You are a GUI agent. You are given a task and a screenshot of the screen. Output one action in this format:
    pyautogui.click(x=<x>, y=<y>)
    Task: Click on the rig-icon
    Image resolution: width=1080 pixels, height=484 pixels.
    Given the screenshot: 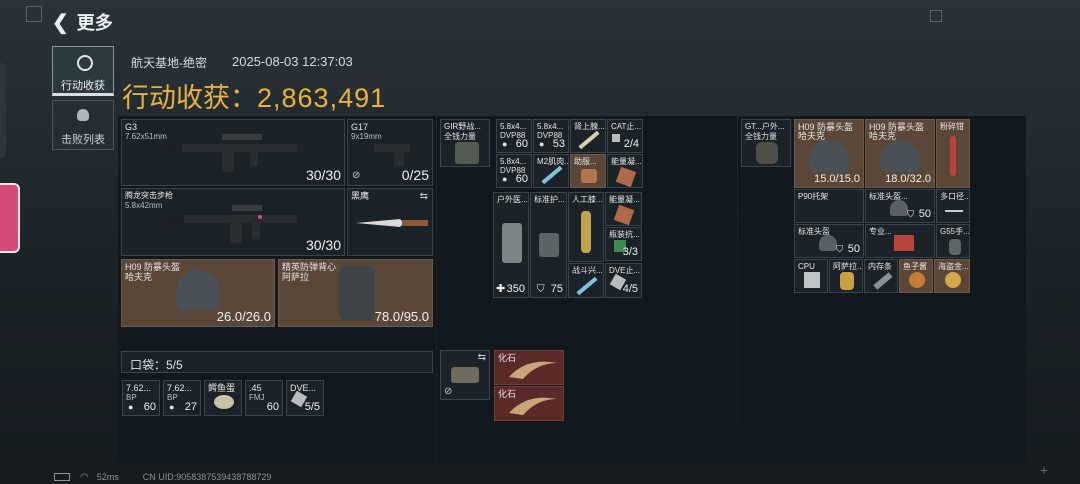 What is the action you would take?
    pyautogui.click(x=467, y=153)
    